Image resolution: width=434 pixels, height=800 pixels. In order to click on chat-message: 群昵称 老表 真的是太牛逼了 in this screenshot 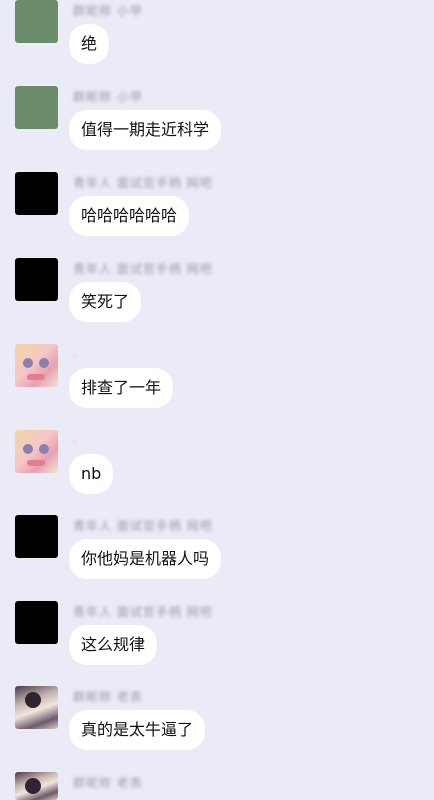, I will do `click(217, 729)`.